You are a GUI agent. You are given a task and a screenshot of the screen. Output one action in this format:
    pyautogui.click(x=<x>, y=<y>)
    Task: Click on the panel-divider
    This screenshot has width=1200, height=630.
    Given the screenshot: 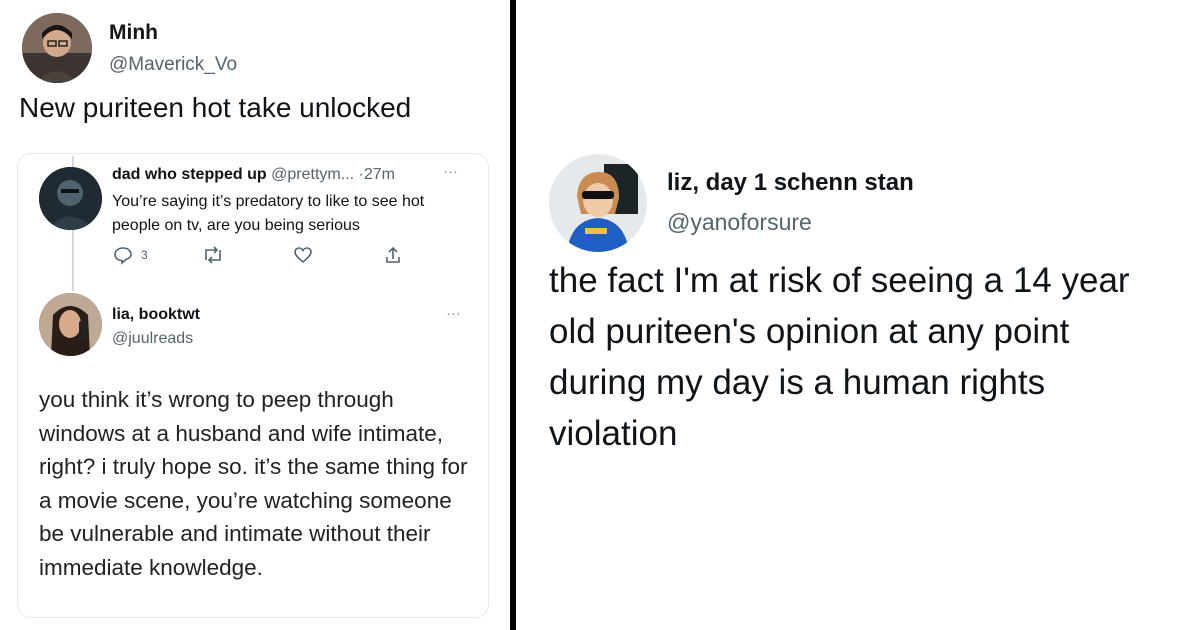 What is the action you would take?
    pyautogui.click(x=513, y=315)
    